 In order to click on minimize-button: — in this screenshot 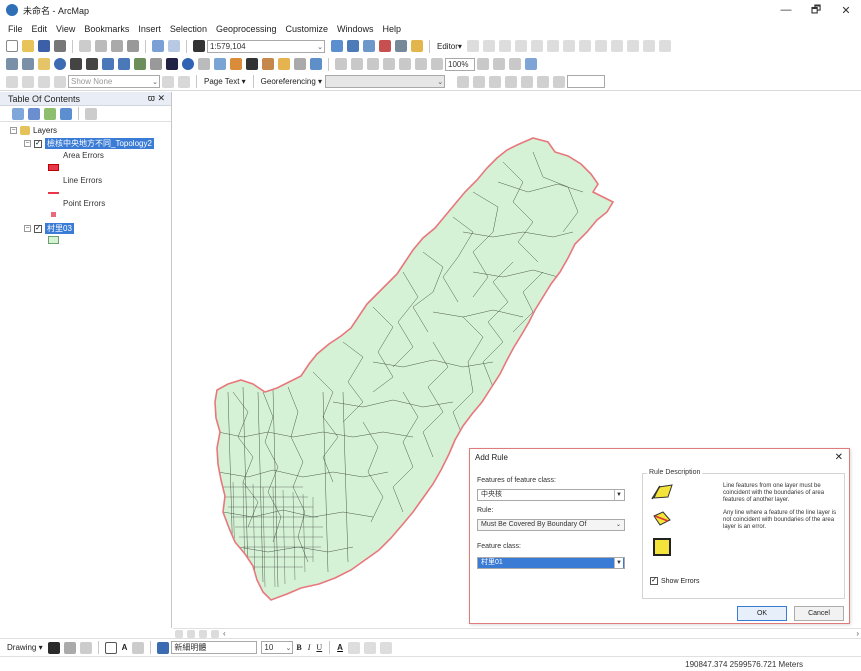, I will do `click(786, 10)`.